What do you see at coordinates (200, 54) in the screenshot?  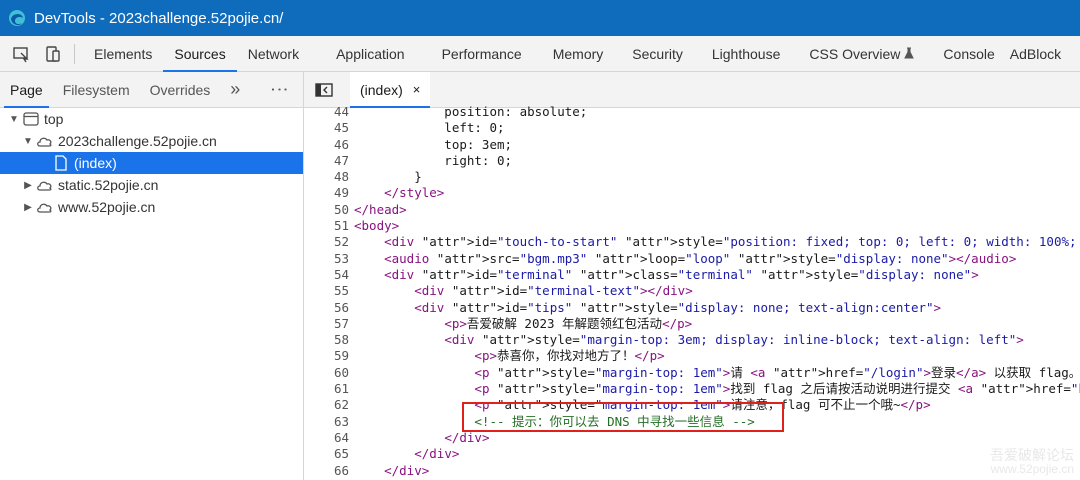 I see `tab-sources: Sources` at bounding box center [200, 54].